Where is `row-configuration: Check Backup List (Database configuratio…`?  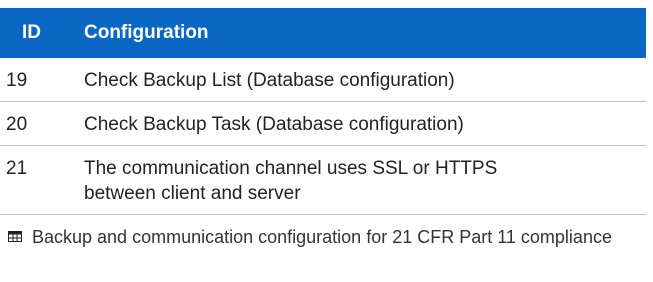 row-configuration: Check Backup List (Database configuratio… is located at coordinates (269, 80).